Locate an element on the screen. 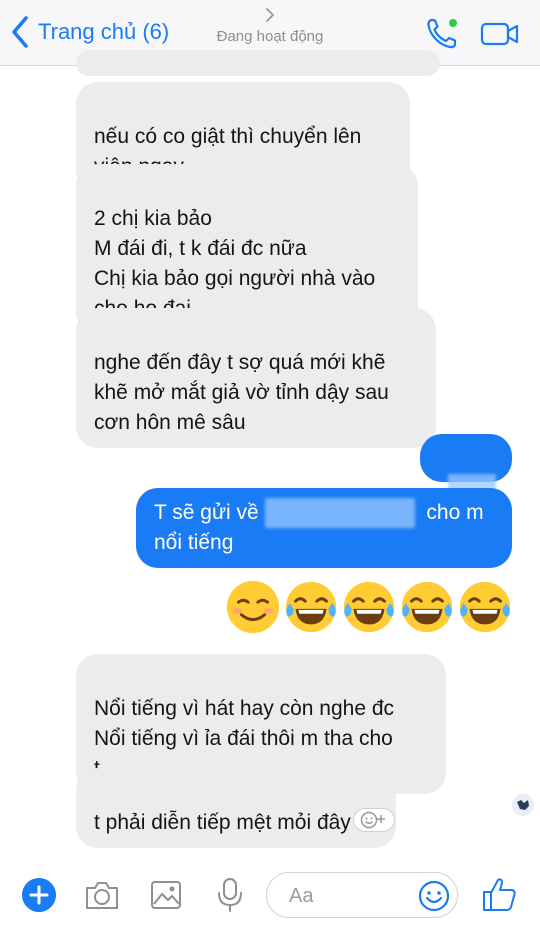 This screenshot has height=933, width=540. add-reaction-button is located at coordinates (374, 820).